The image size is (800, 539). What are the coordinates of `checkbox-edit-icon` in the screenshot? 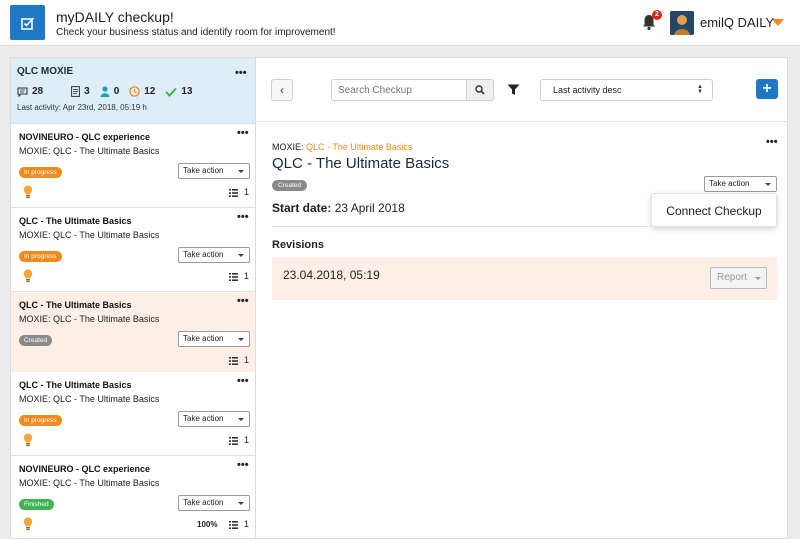 It's located at (27, 23).